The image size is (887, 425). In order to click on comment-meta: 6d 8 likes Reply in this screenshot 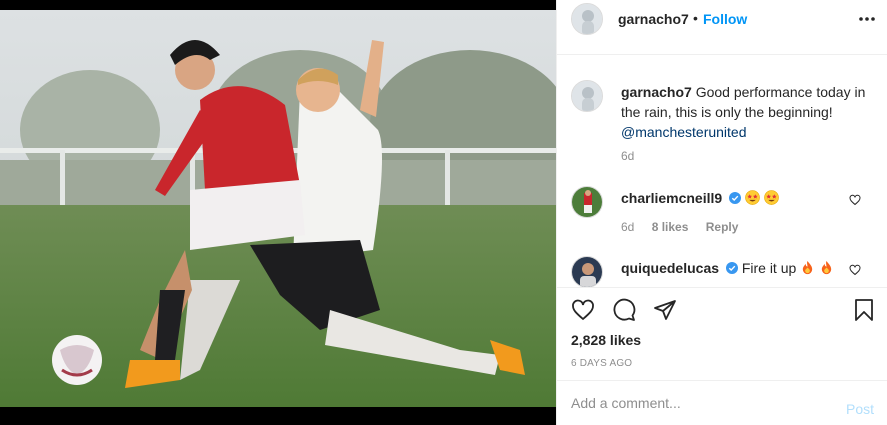, I will do `click(686, 227)`.